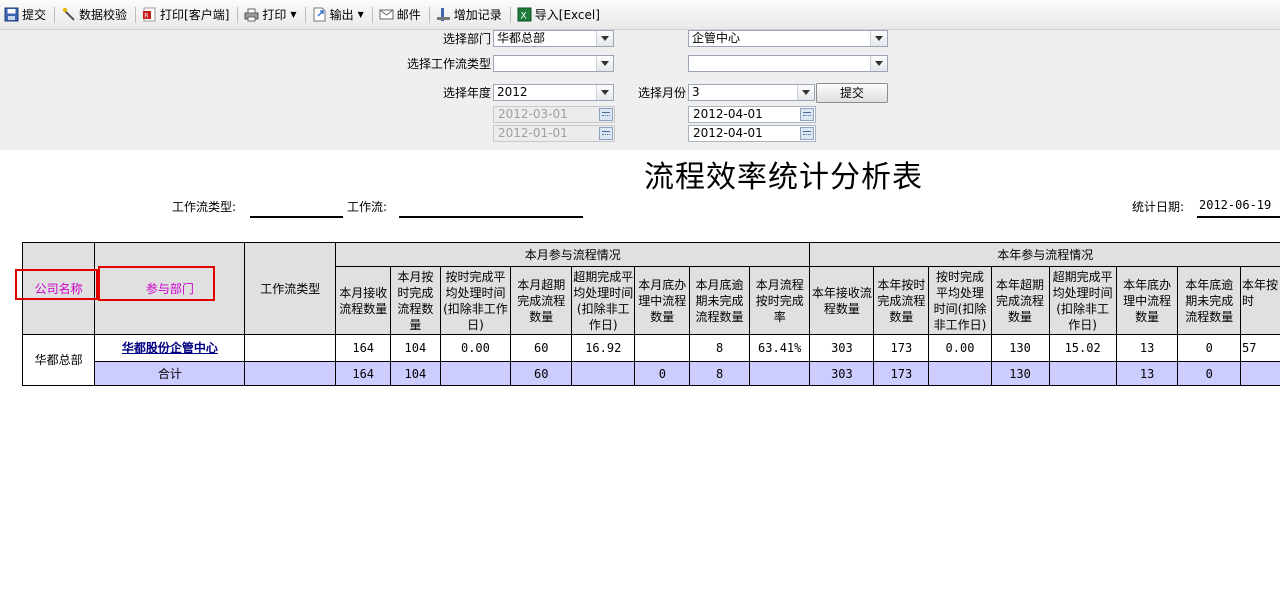 This screenshot has width=1280, height=607. What do you see at coordinates (415, 348) in the screenshot?
I see `month-value: 104` at bounding box center [415, 348].